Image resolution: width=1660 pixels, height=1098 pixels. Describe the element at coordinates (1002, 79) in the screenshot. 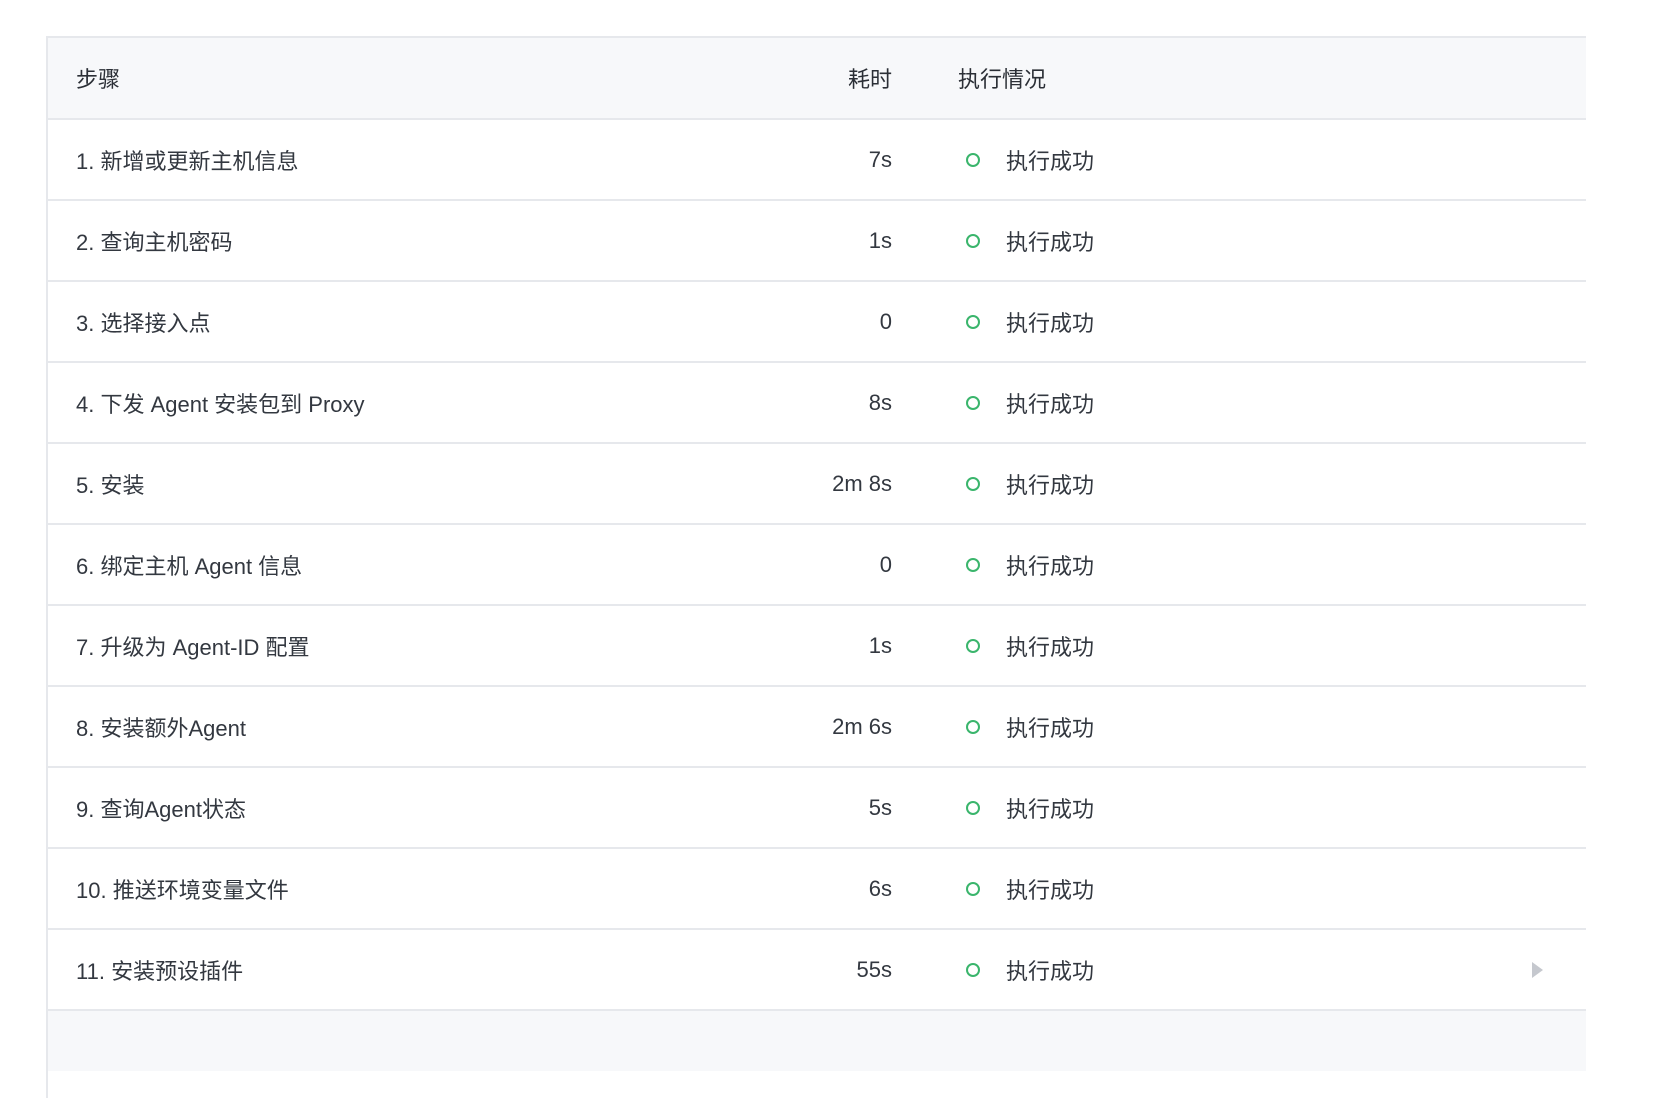

I see `header-status: 执行情况` at that location.